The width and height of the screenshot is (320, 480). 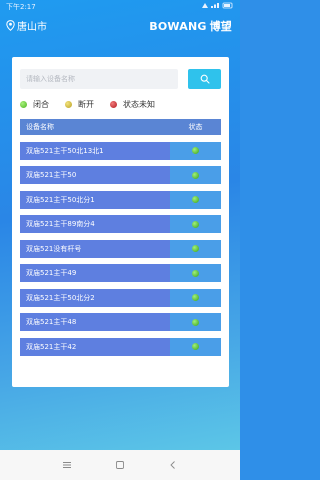 I want to click on device-name: 双庙521主干49, so click(x=95, y=273).